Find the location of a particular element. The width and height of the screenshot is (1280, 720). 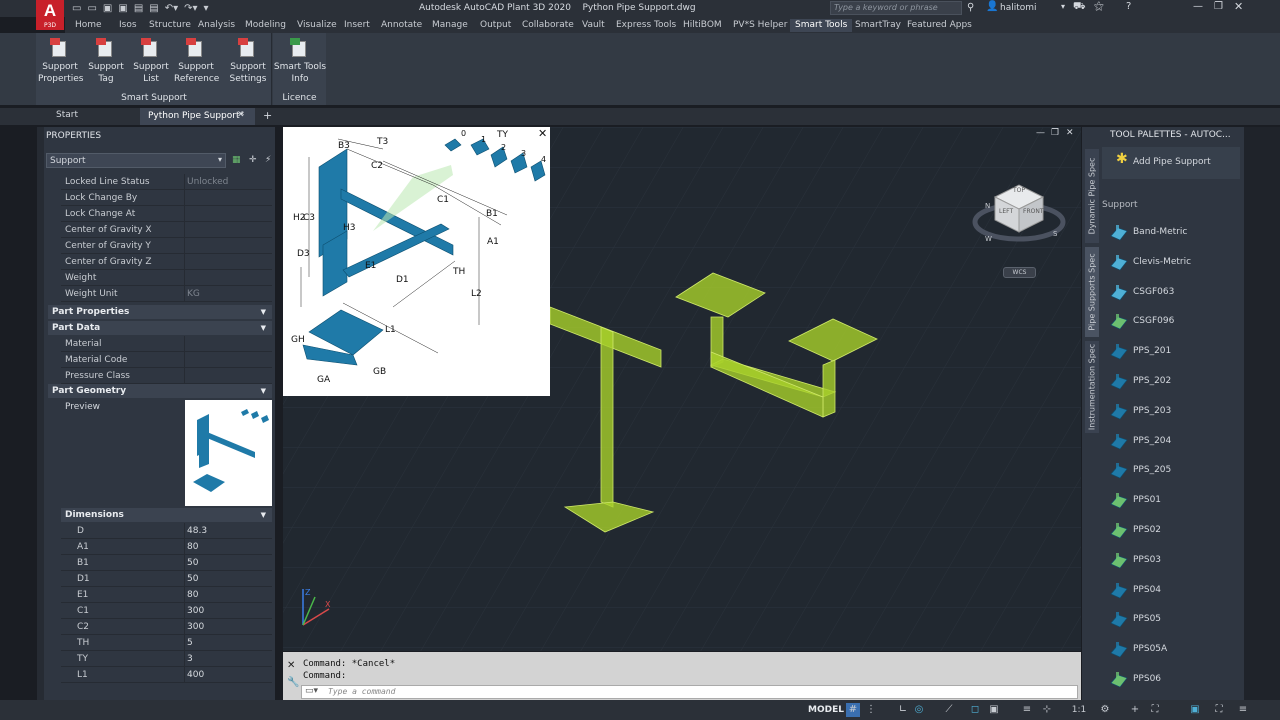

dimension-value: 50 is located at coordinates (228, 562).